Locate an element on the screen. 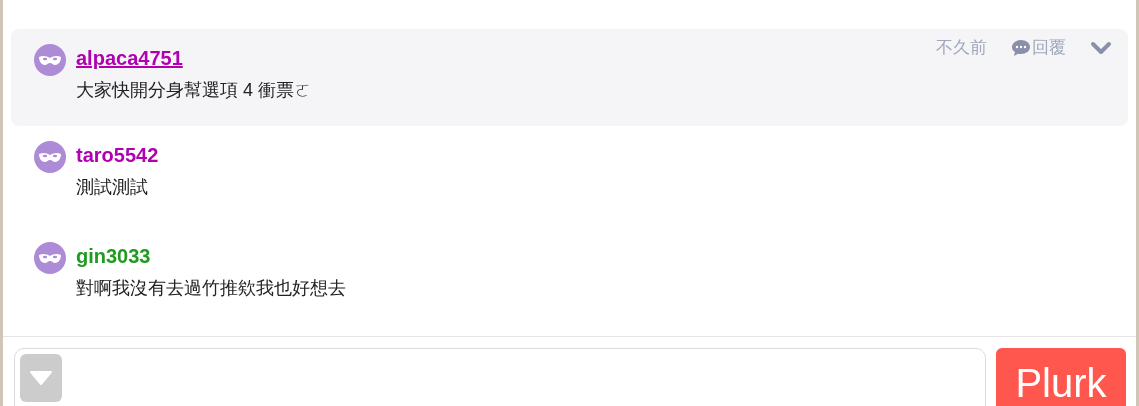 The height and width of the screenshot is (406, 1139). response-text: 大家快開分身幫選項 4 衝票ㄛ is located at coordinates (194, 90).